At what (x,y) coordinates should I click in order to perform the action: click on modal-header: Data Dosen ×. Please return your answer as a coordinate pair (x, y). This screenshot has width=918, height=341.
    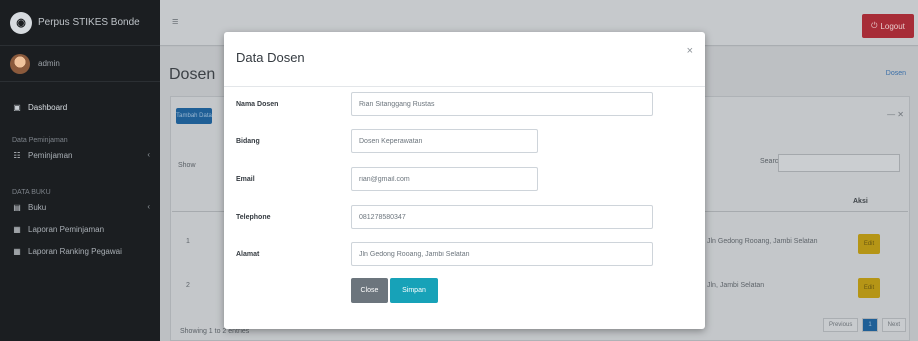
    Looking at the image, I should click on (464, 59).